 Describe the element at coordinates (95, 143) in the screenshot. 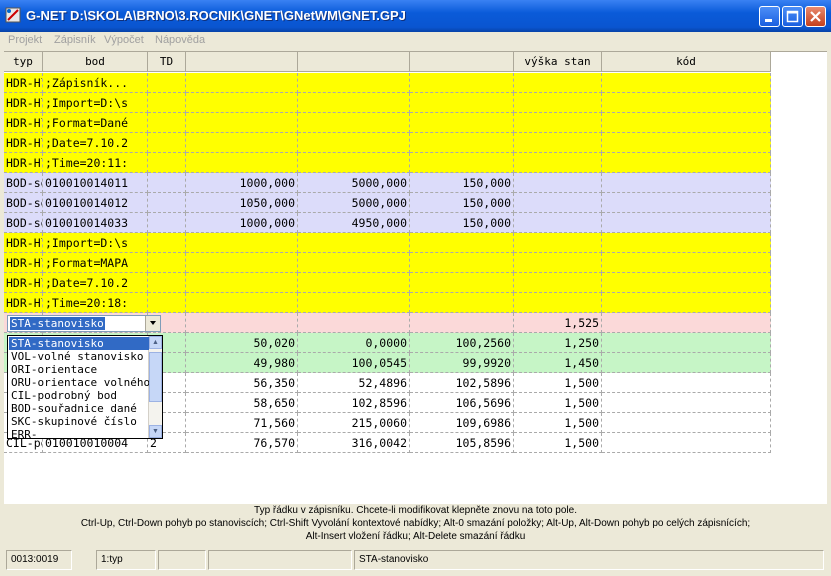

I see `table-cell-bod: ;Date=7.10.2` at that location.